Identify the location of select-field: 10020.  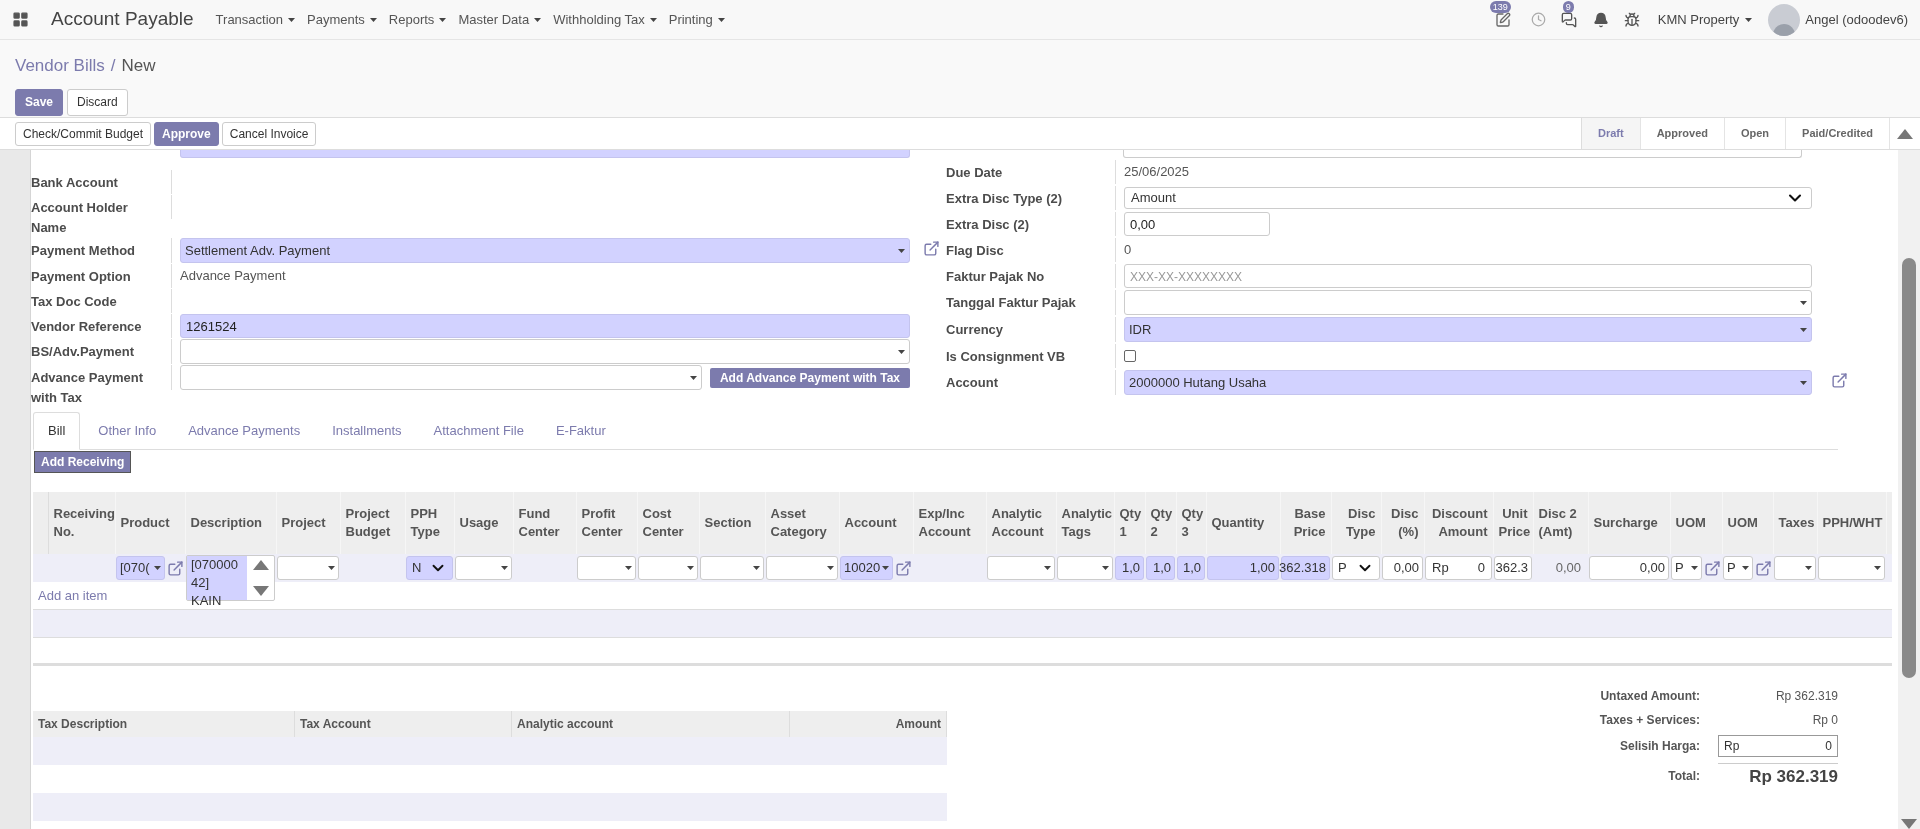
(866, 568).